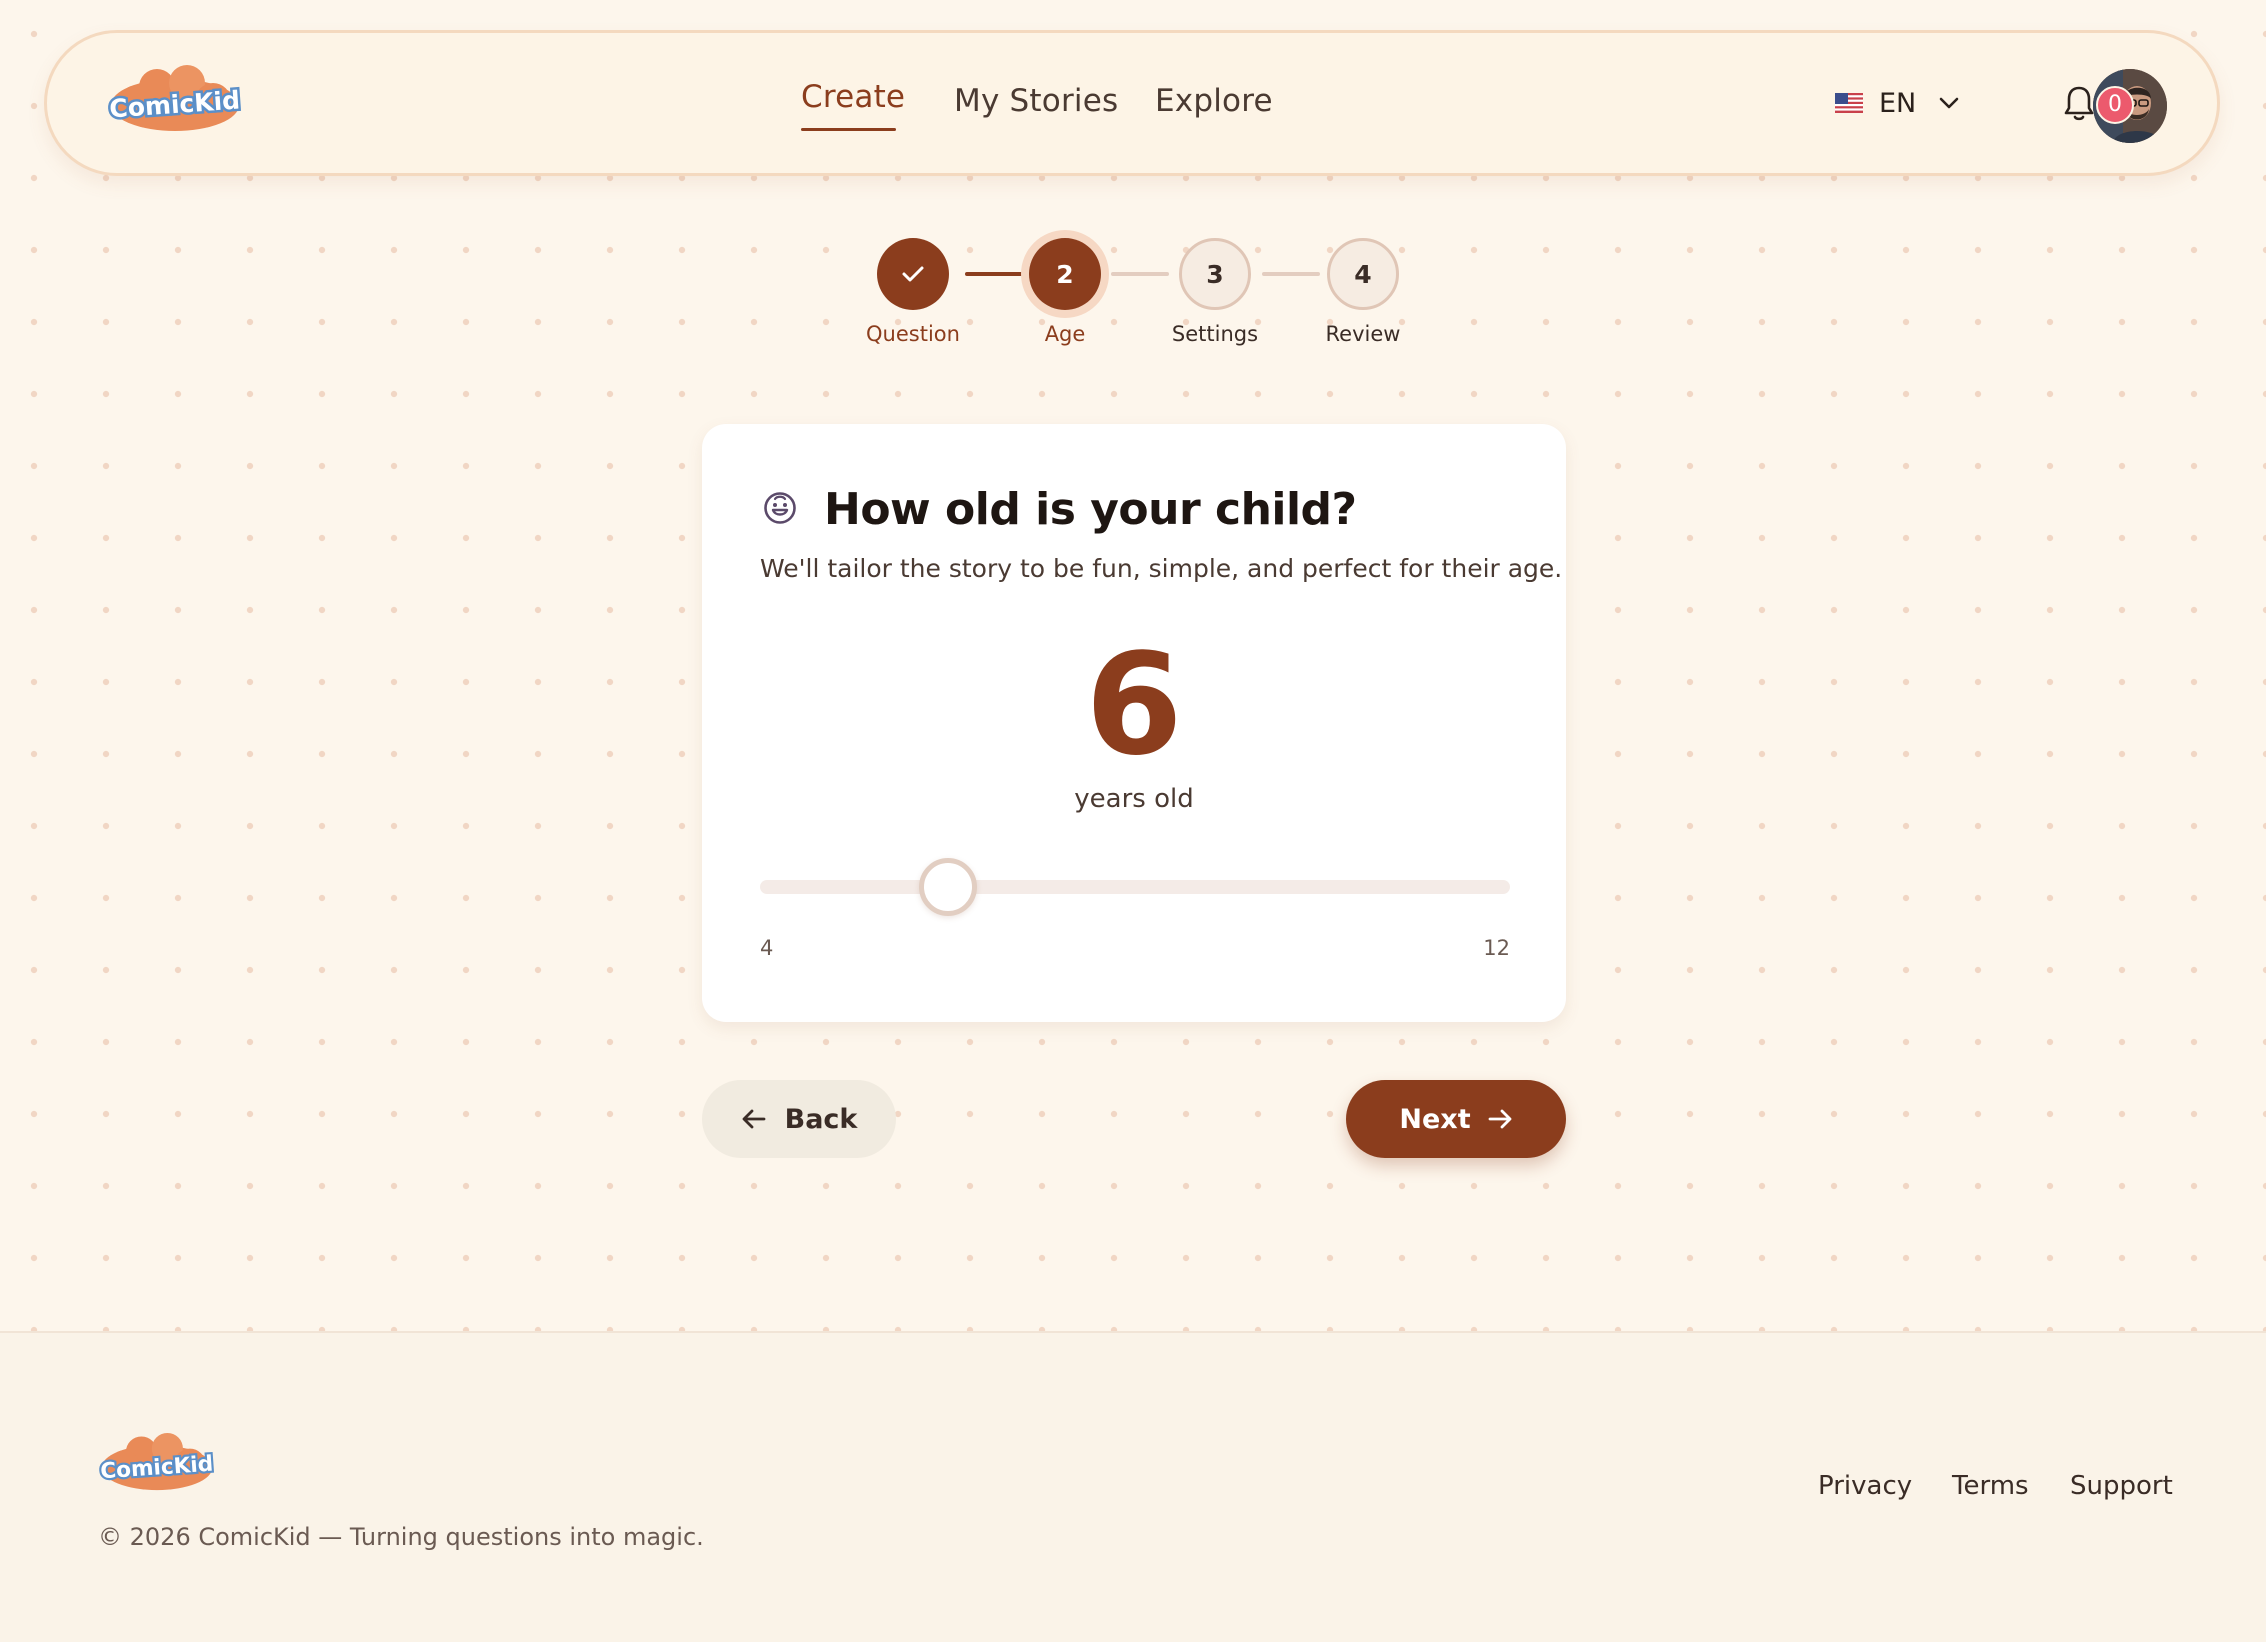 The image size is (2266, 1642). I want to click on nav-active-indicator, so click(848, 129).